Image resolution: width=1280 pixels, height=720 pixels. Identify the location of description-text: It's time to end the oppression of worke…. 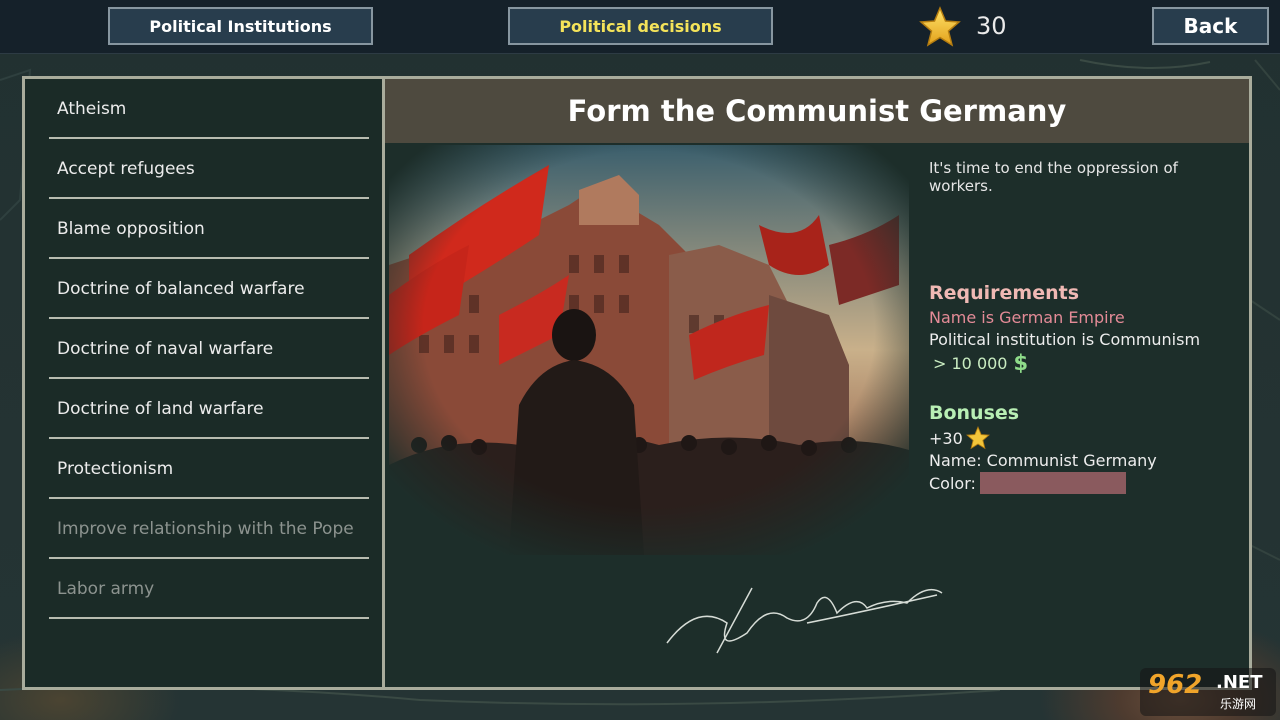
(1053, 177).